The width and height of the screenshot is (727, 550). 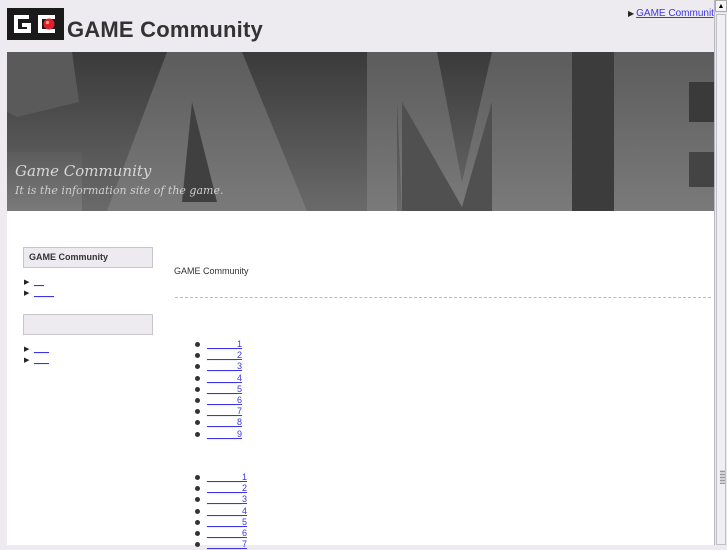 I want to click on list-link: ______9, so click(x=224, y=434).